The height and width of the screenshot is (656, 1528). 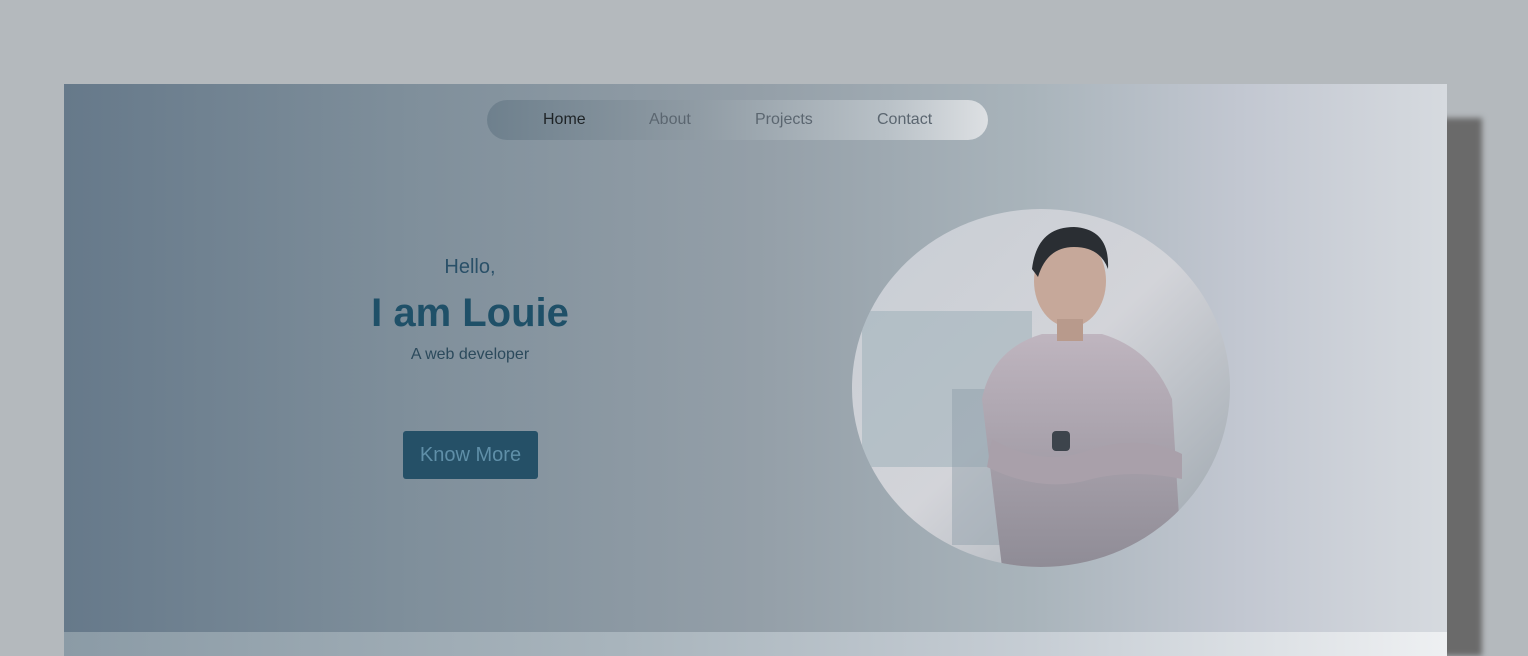 I want to click on know-more-button: Know More, so click(x=470, y=455).